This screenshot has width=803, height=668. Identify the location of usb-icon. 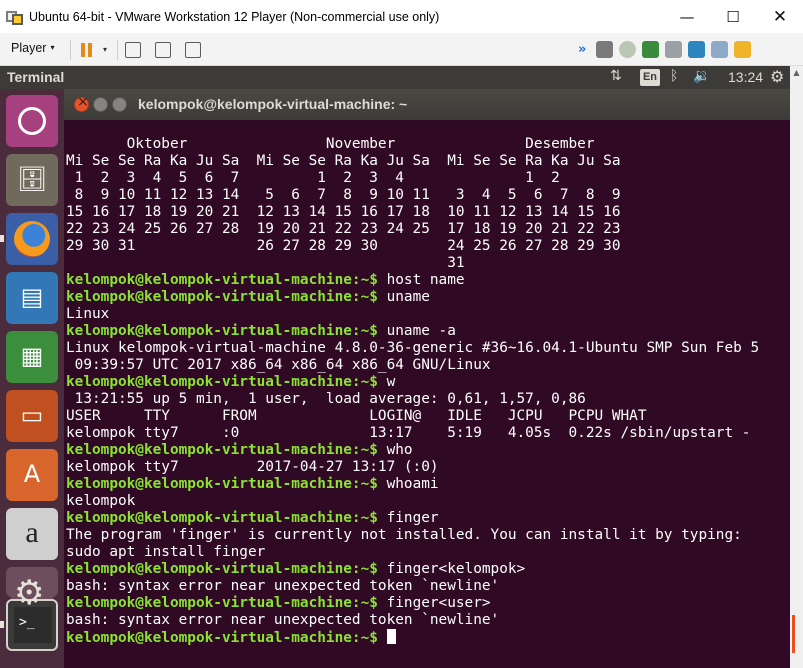
(696, 49).